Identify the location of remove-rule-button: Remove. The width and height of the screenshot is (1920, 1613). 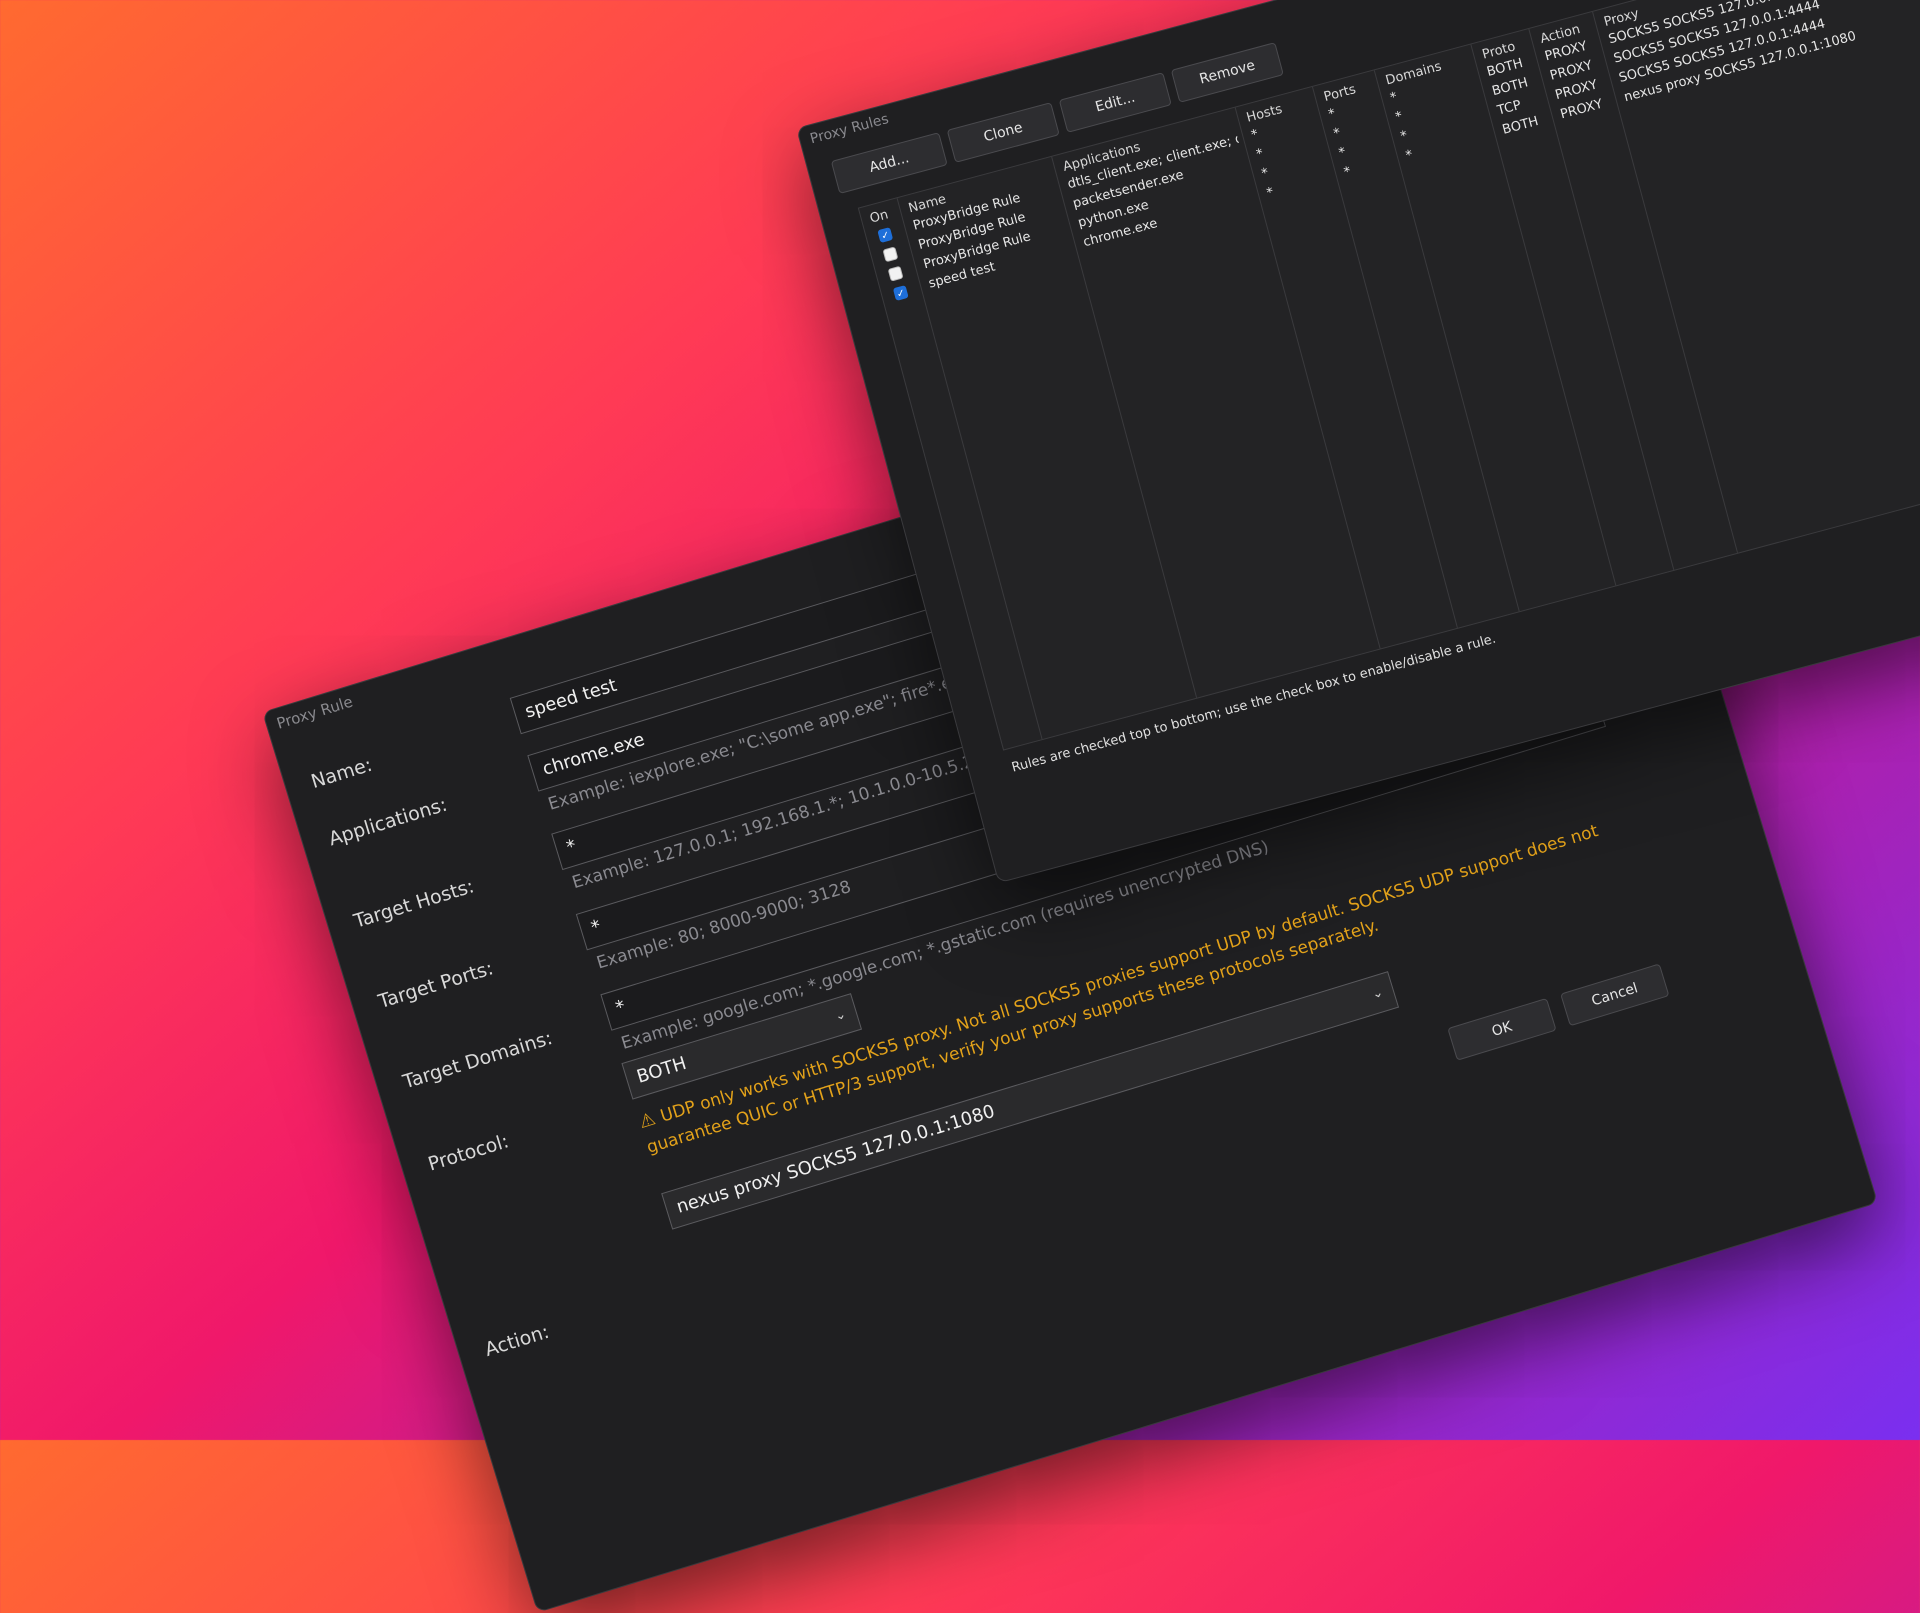
(1227, 72).